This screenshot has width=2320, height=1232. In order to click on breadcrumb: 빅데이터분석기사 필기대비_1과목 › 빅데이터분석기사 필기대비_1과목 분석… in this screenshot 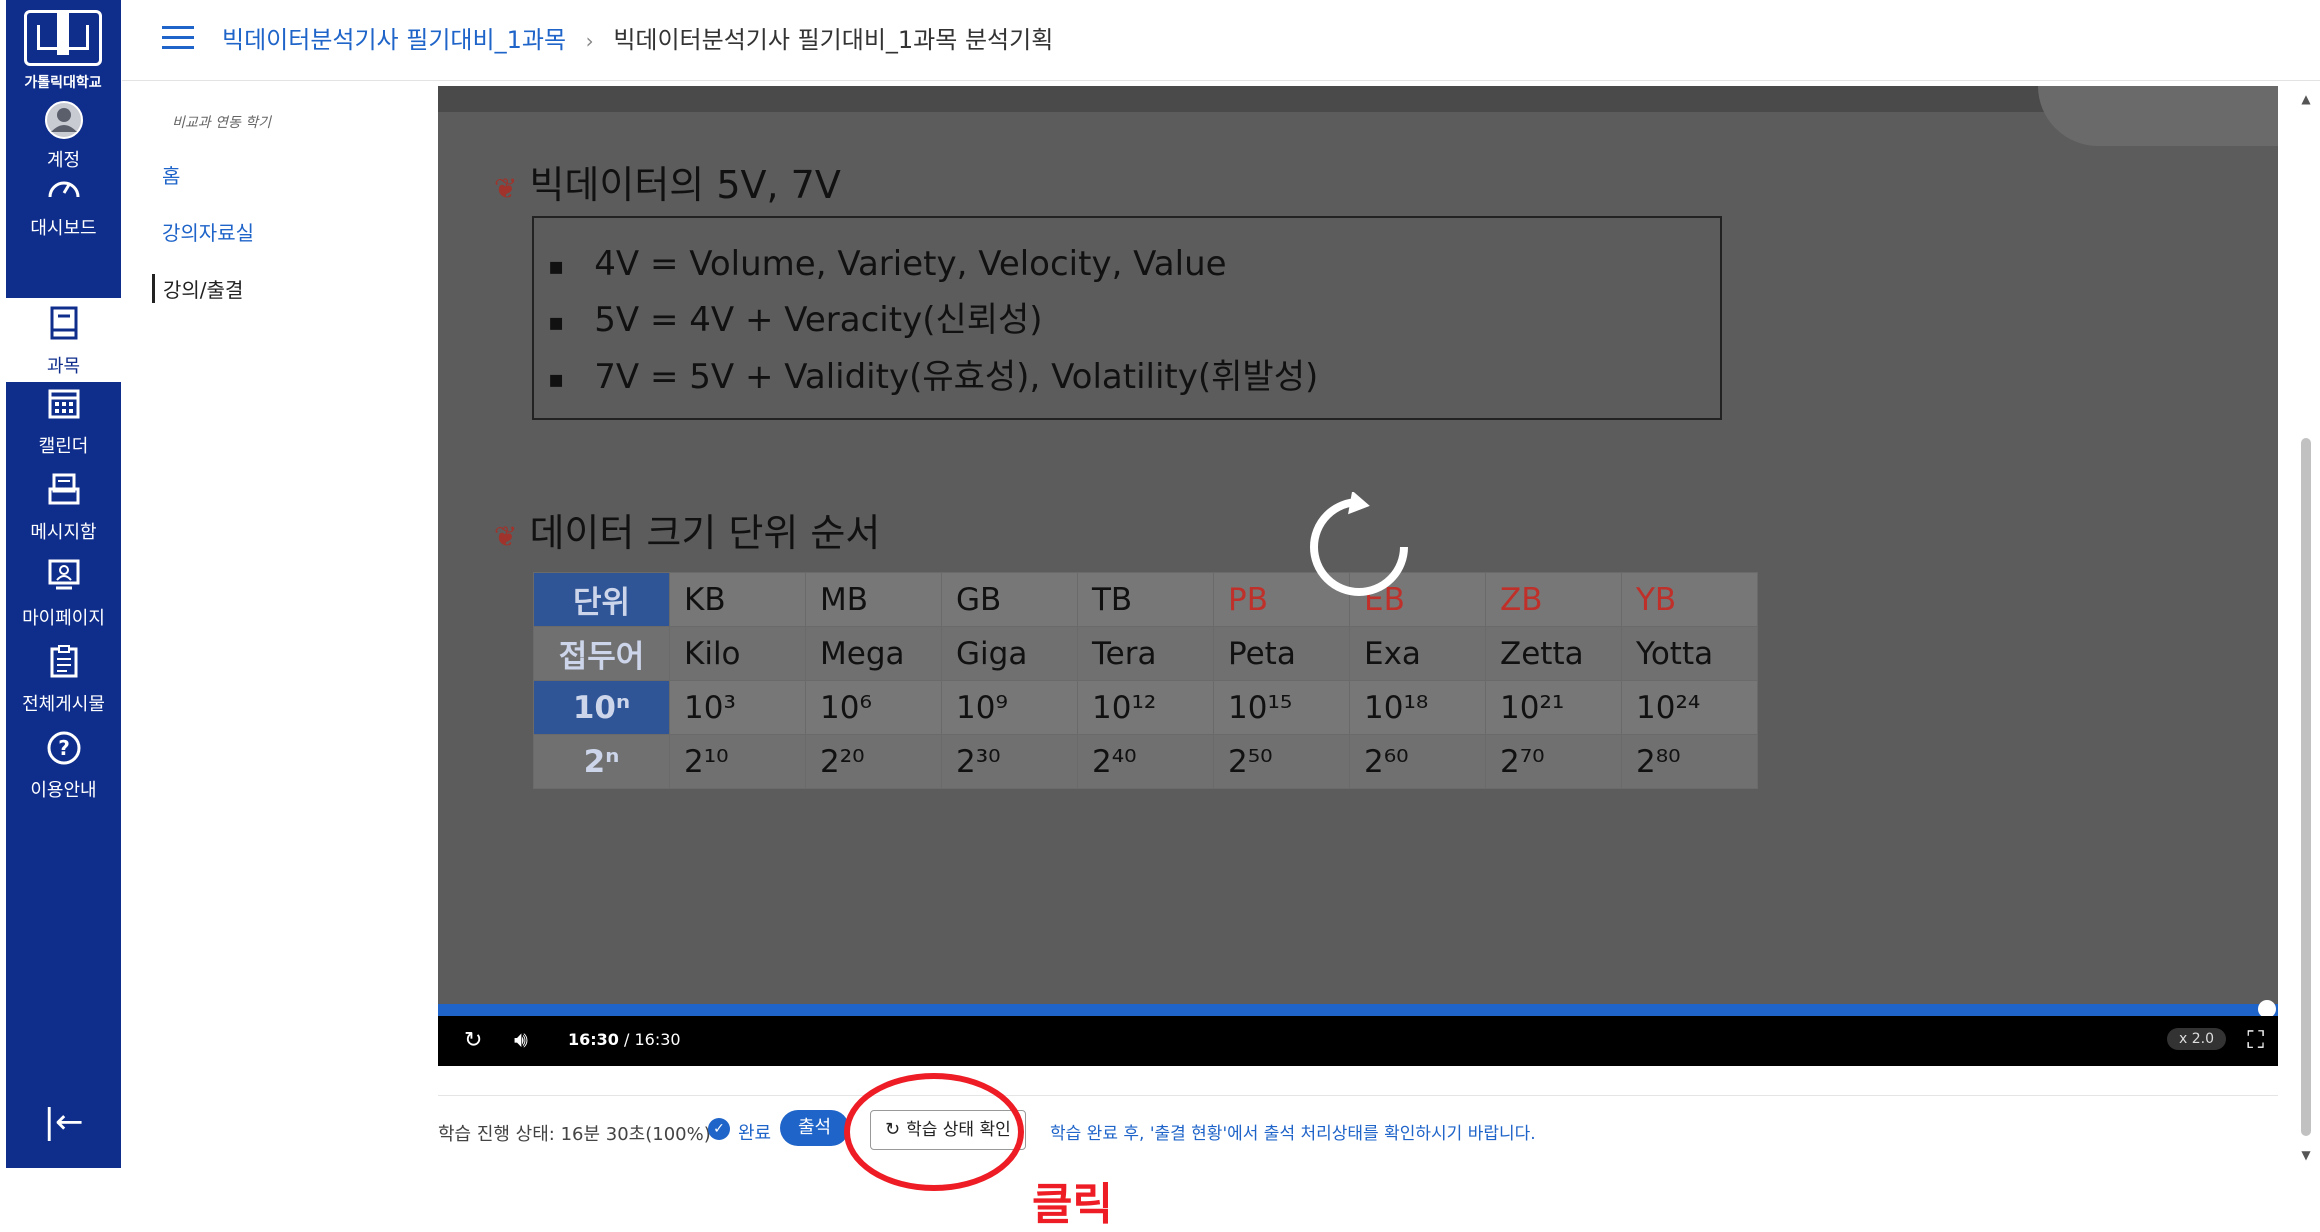, I will do `click(637, 37)`.